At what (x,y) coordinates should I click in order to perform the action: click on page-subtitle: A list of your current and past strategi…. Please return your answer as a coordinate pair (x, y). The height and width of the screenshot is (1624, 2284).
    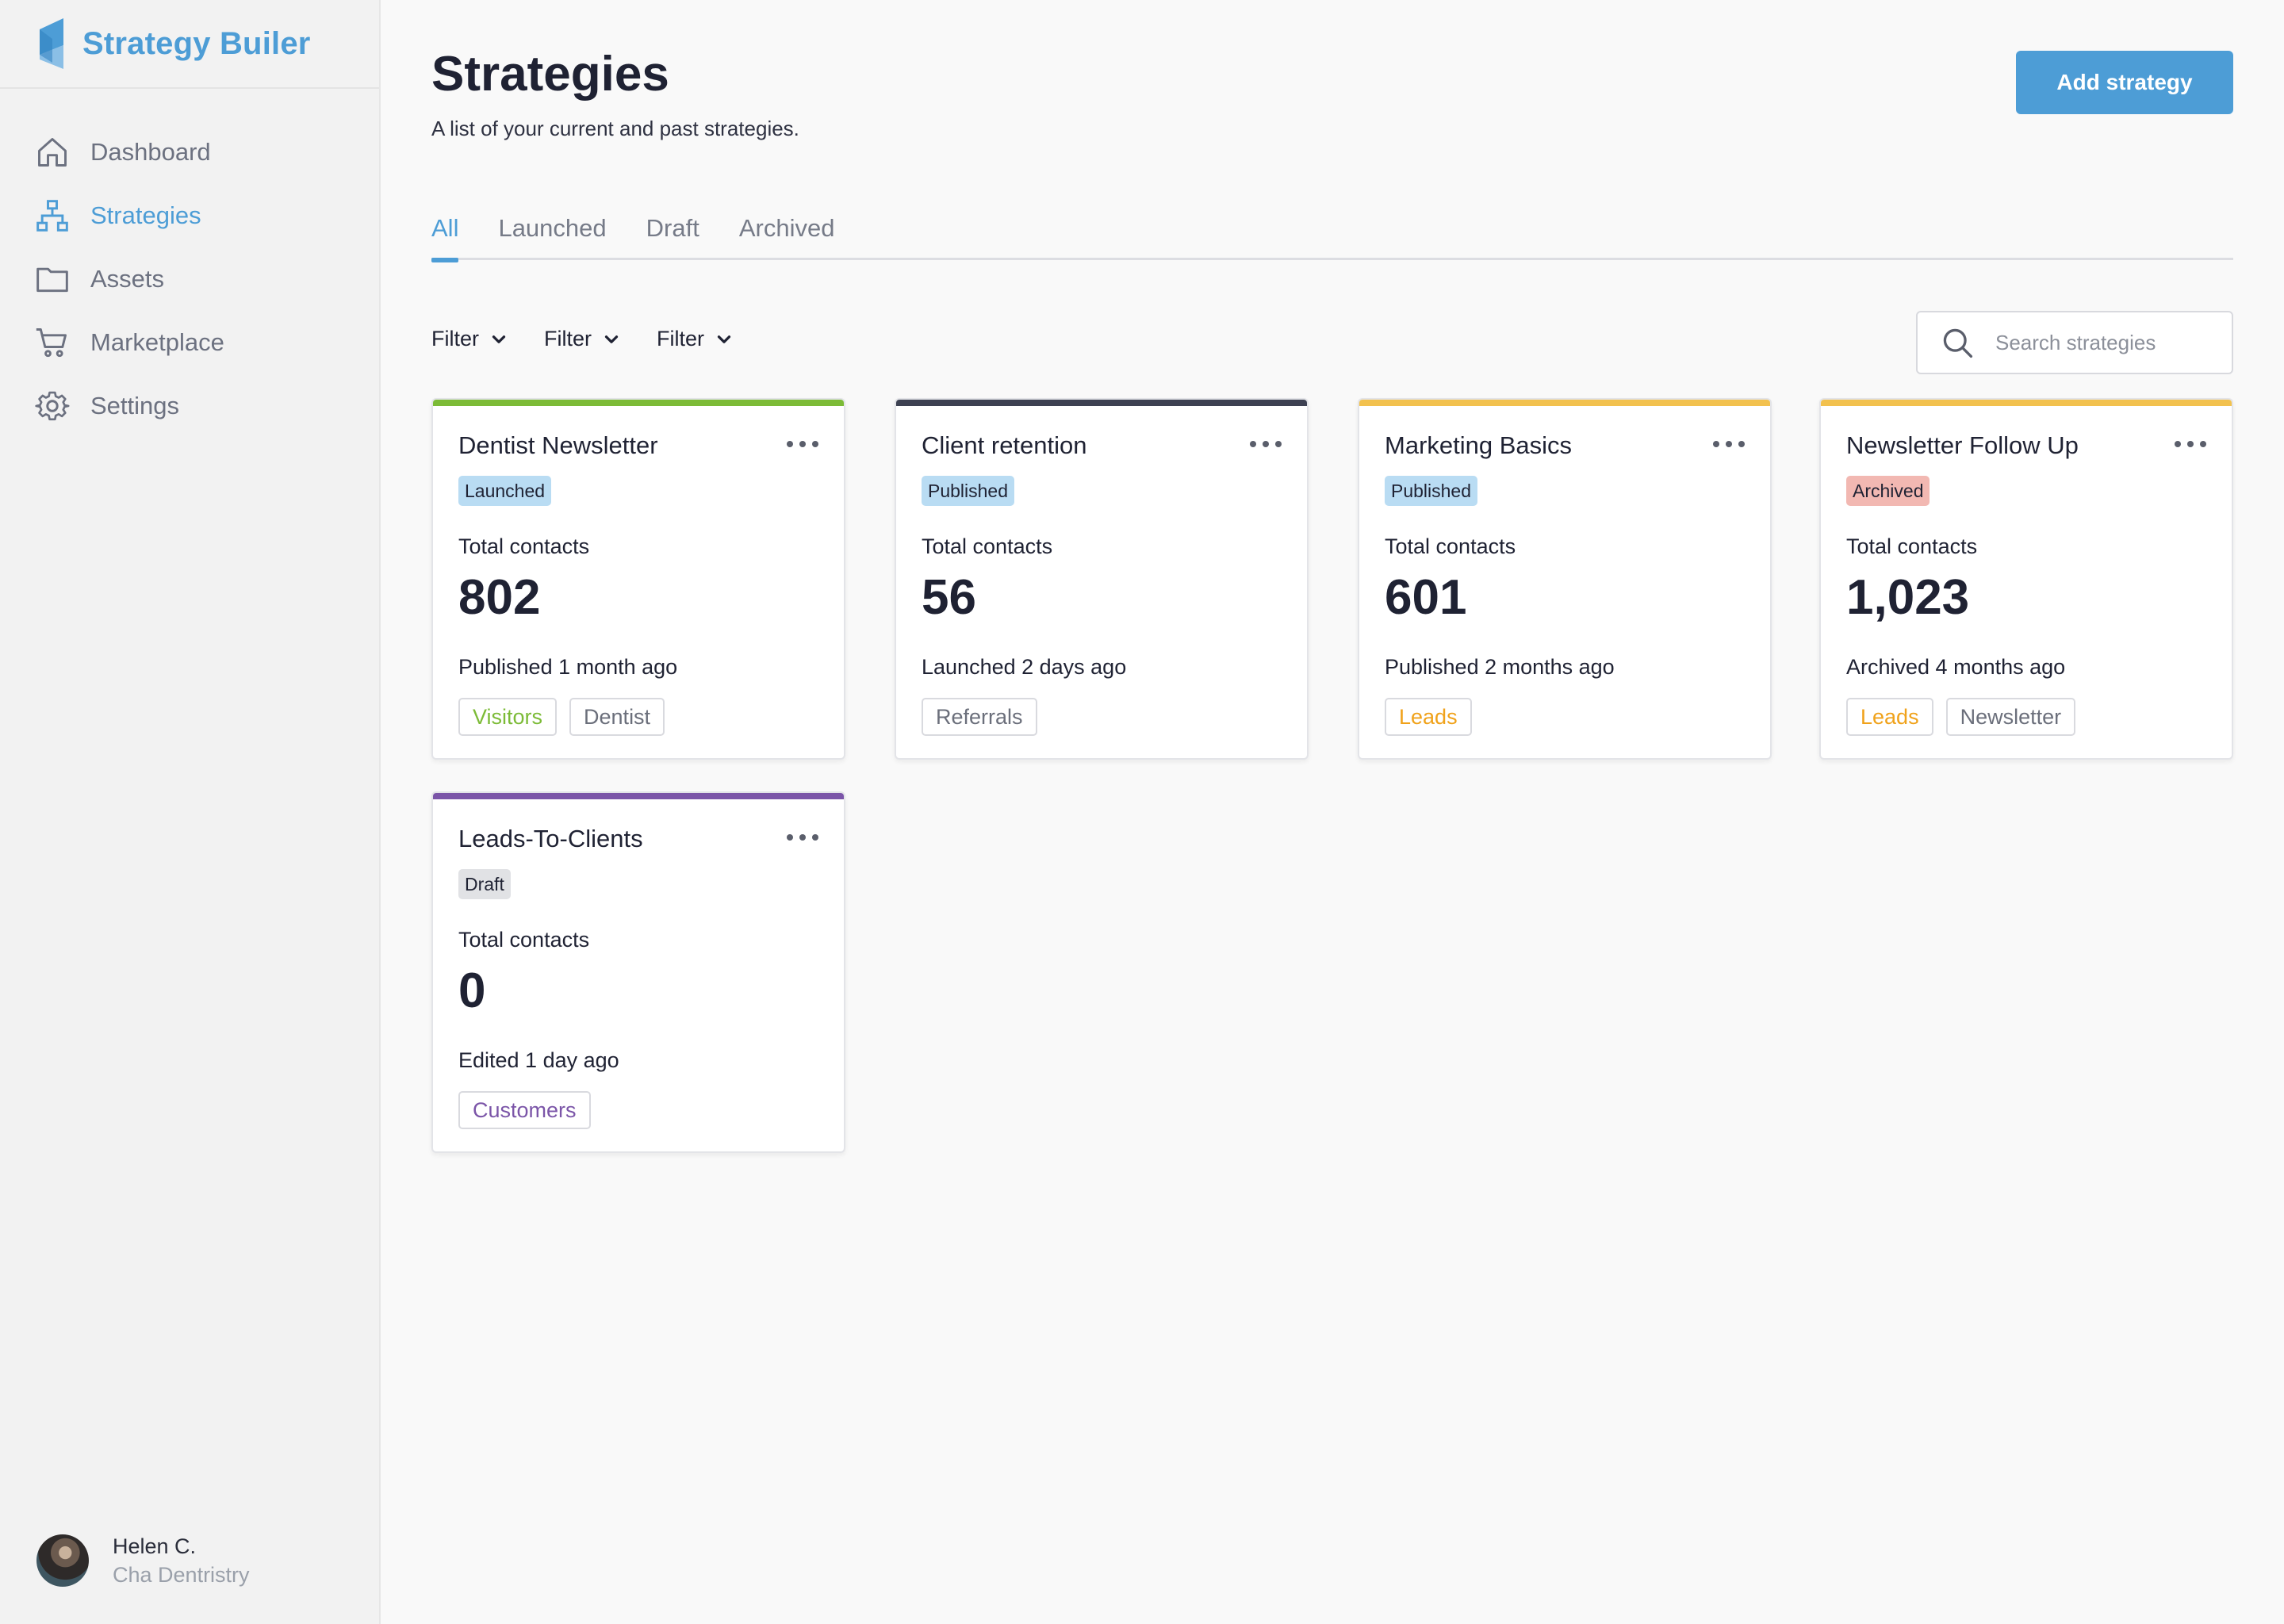
    Looking at the image, I should click on (615, 128).